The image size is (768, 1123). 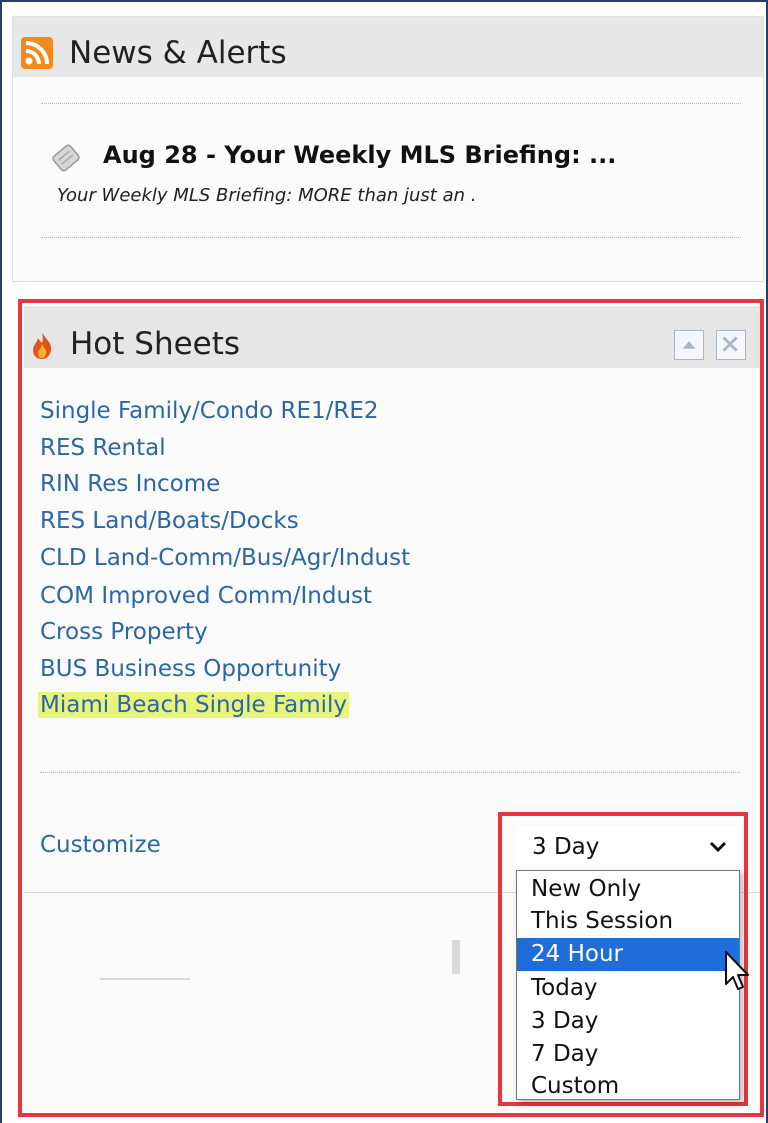 What do you see at coordinates (628, 988) in the screenshot?
I see `time-range-option: Today` at bounding box center [628, 988].